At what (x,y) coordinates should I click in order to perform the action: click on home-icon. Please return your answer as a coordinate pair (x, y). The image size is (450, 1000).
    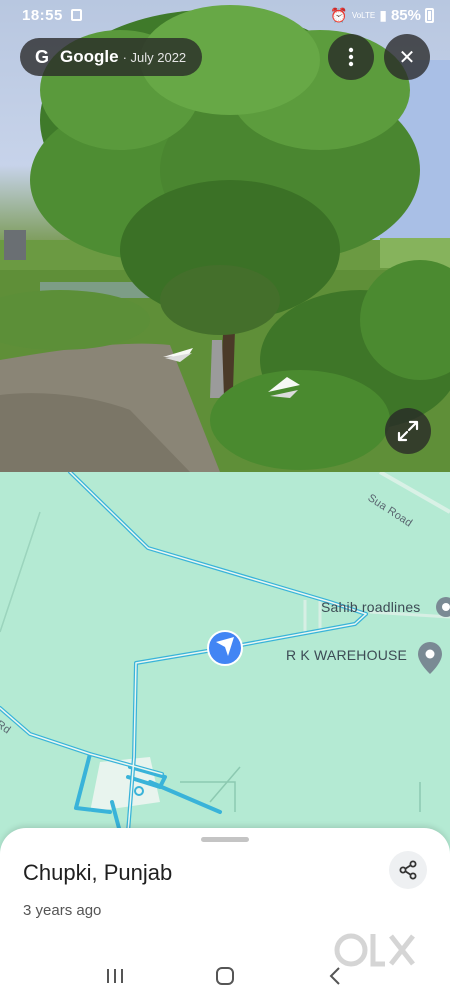
    Looking at the image, I should click on (225, 976).